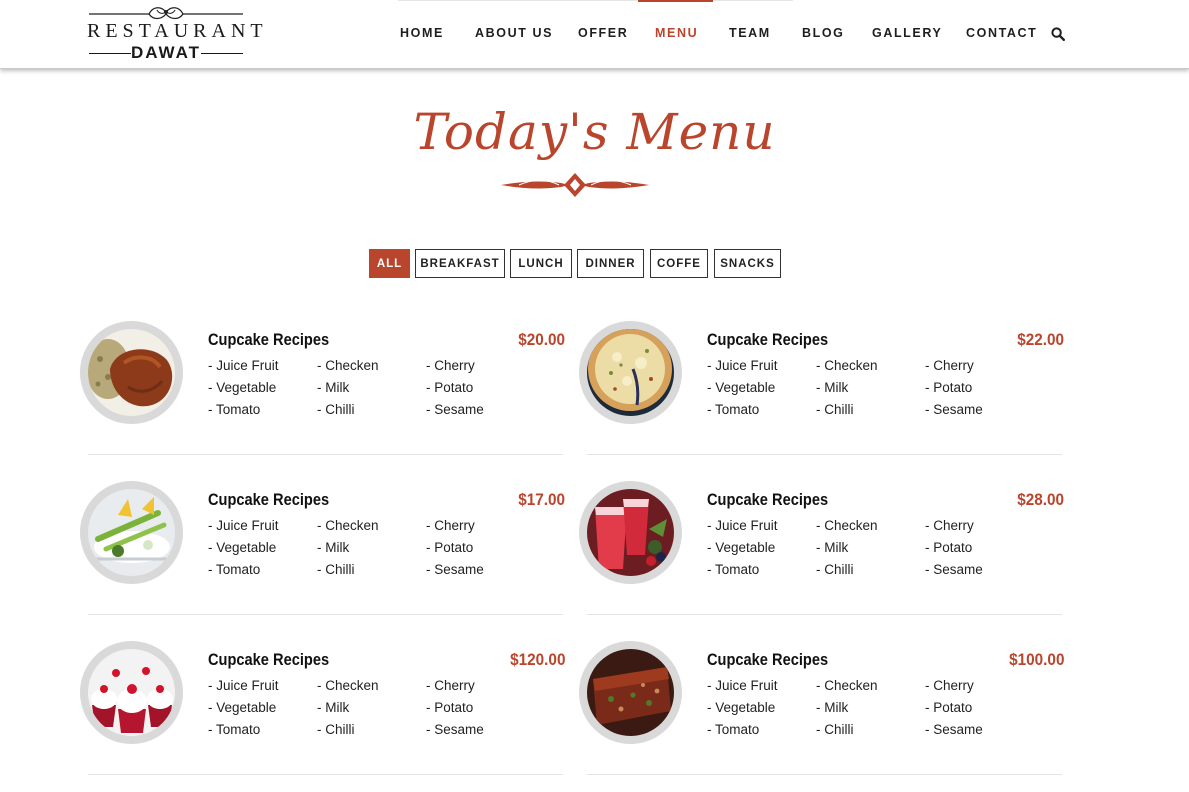  I want to click on filter-all: ALL, so click(389, 263).